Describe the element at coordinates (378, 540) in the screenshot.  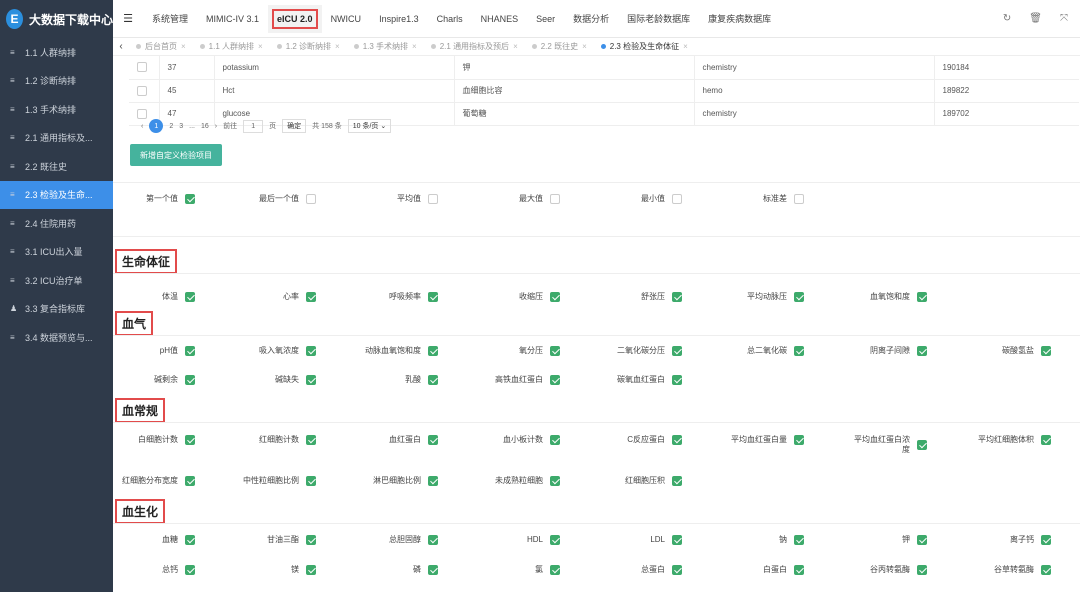
I see `lab-option: 总胆固醇` at that location.